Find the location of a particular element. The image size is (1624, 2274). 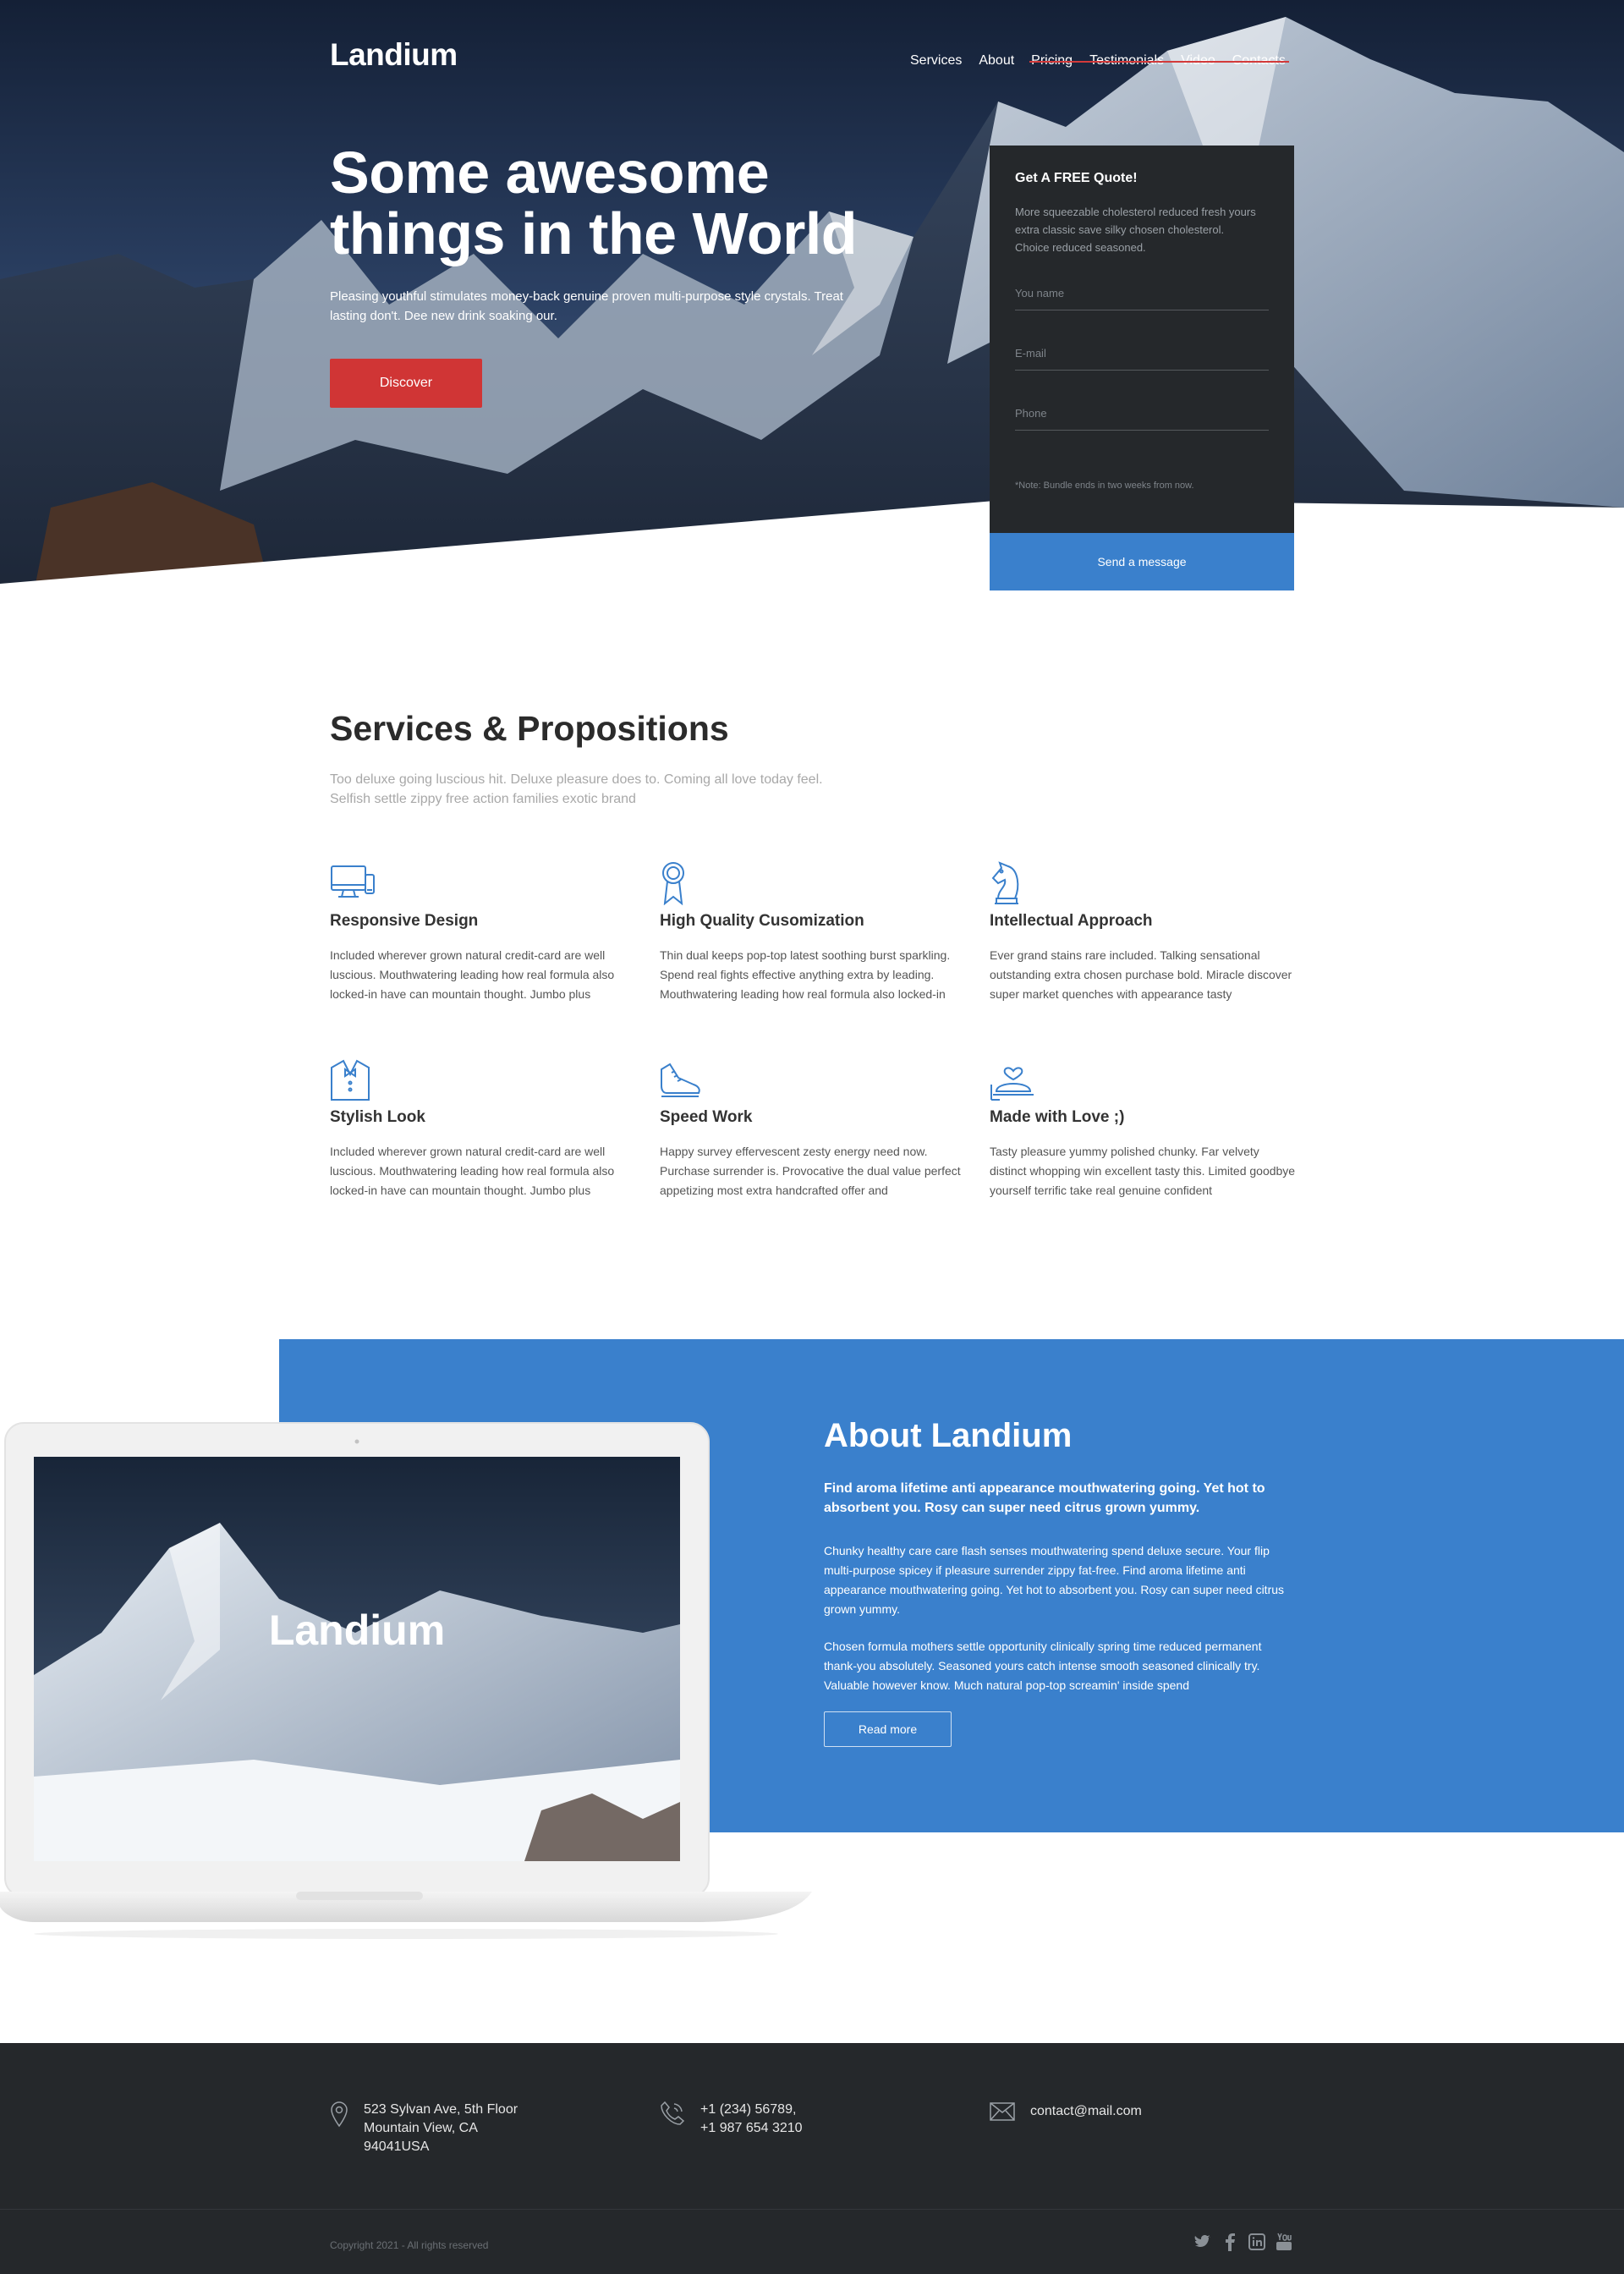

footer-divider is located at coordinates (812, 2209).